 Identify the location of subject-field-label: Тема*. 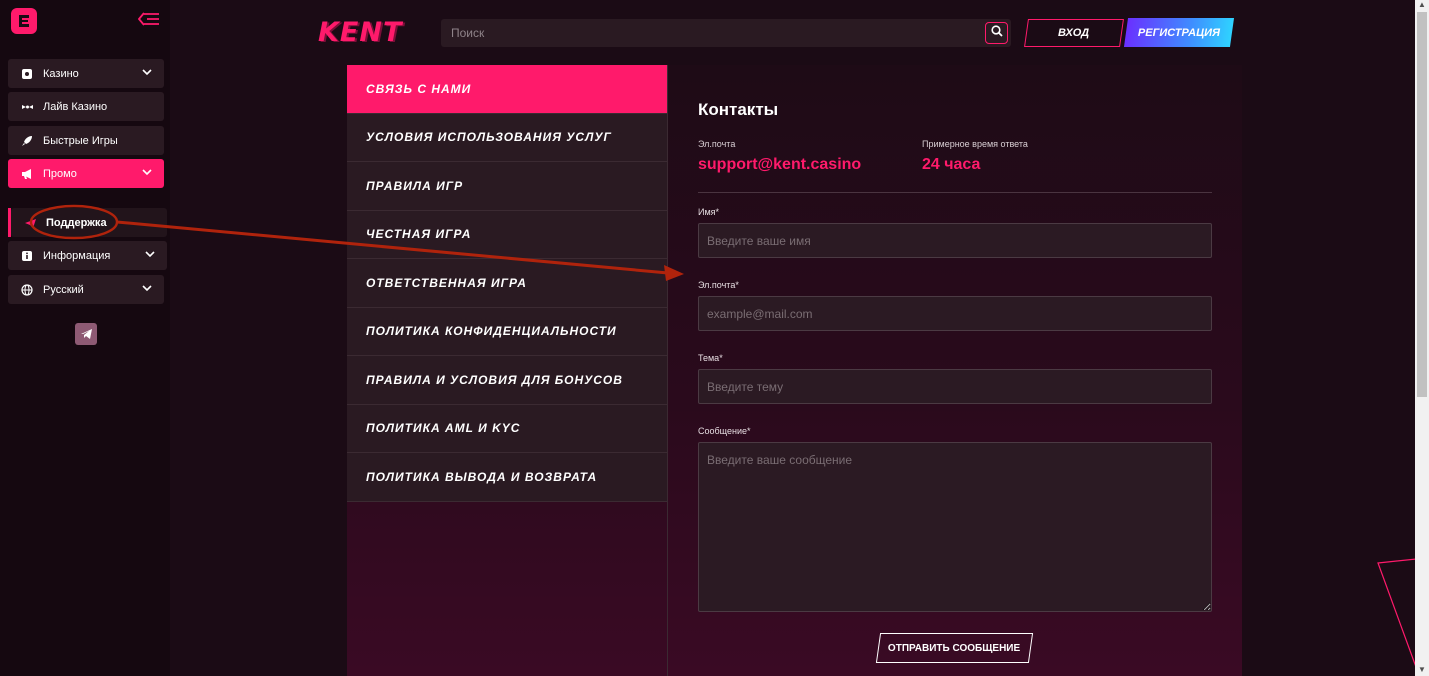
(710, 358).